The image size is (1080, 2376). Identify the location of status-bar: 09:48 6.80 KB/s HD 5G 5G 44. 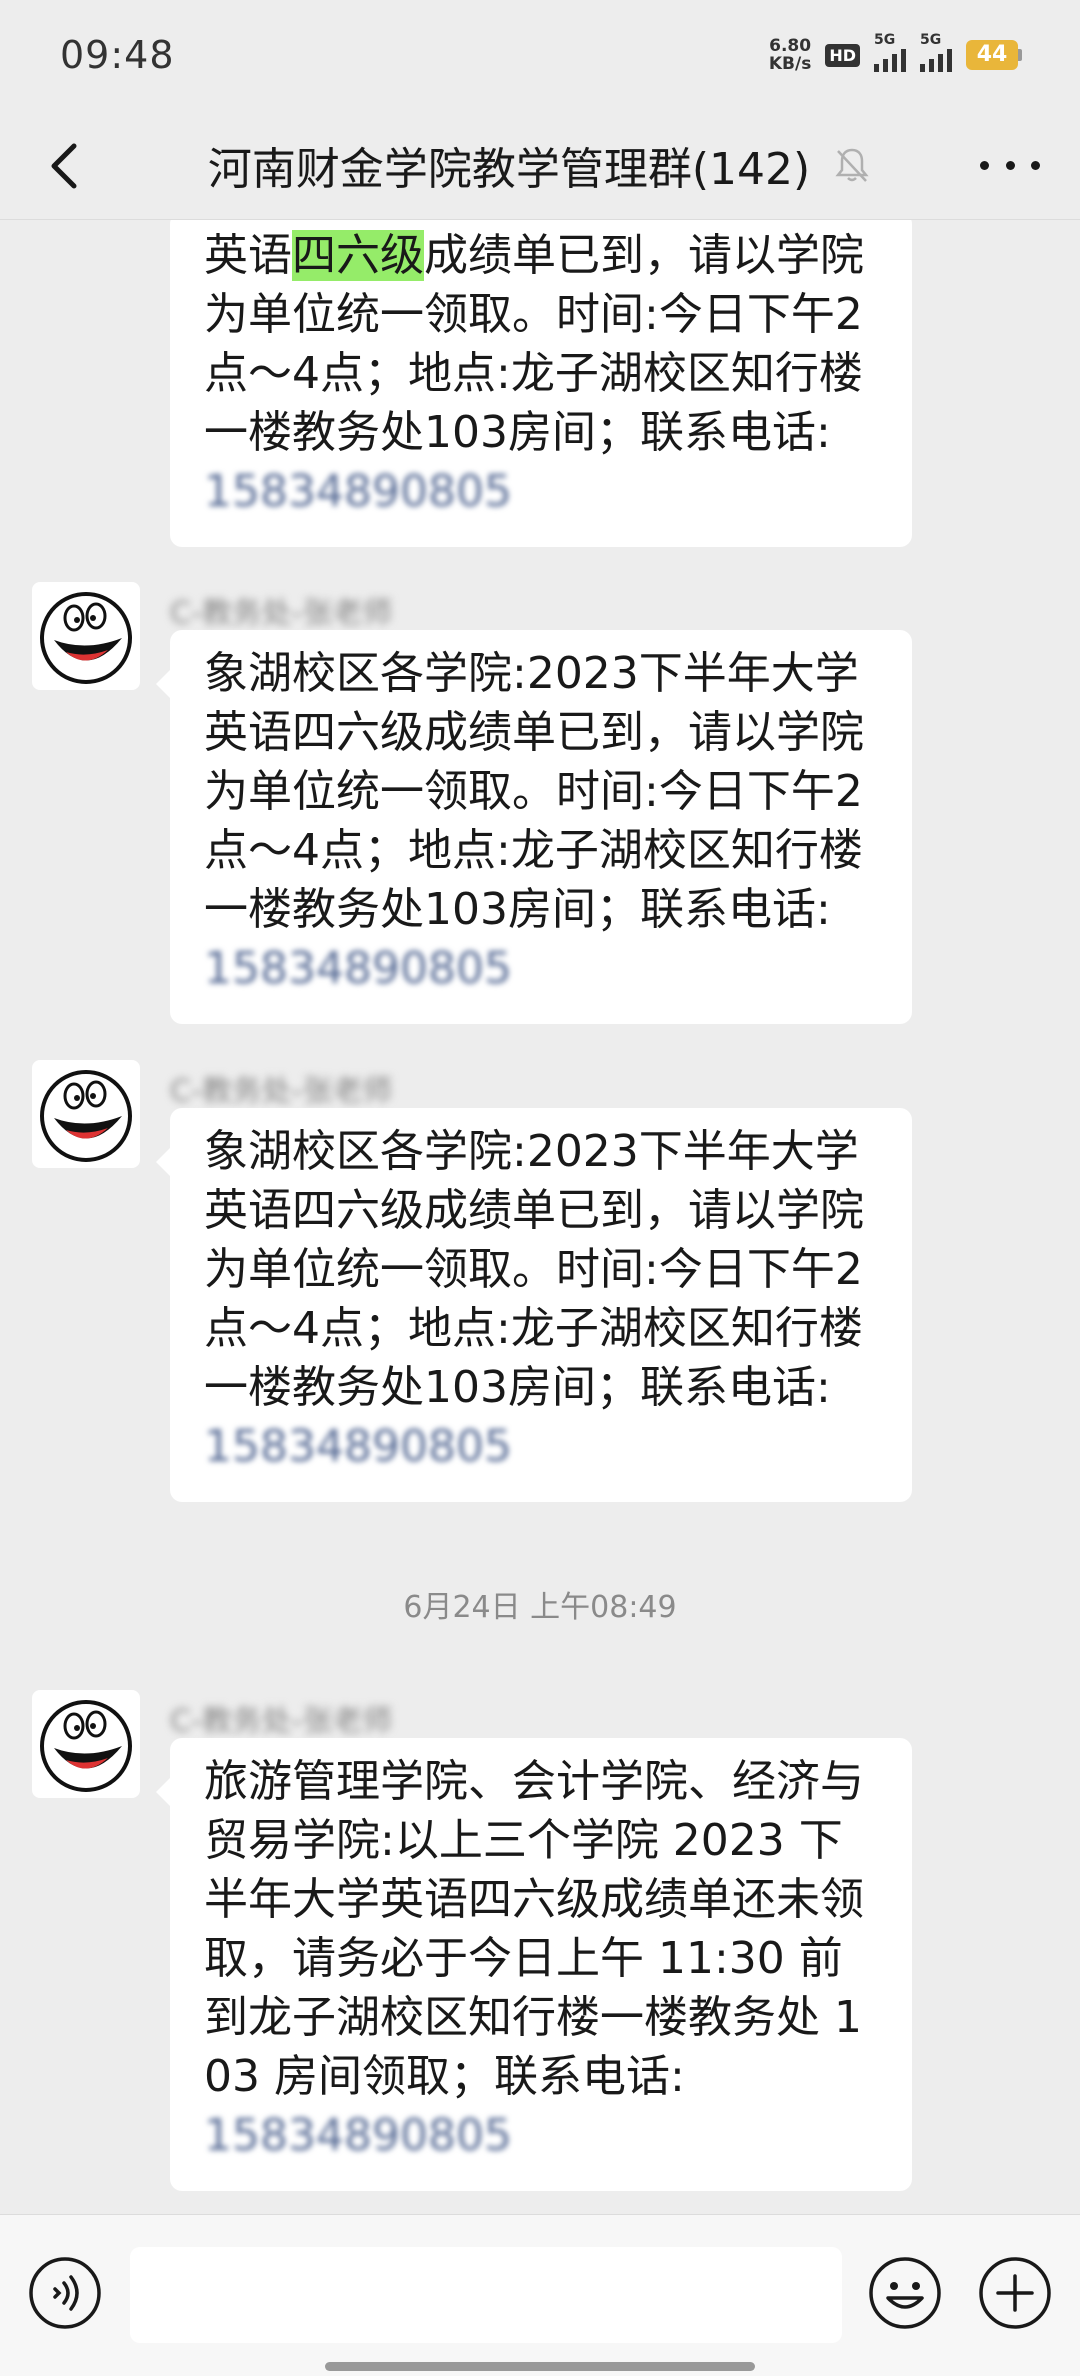
(540, 55).